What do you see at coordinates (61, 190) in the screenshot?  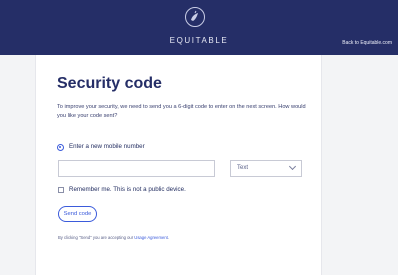 I see `remember-me-checkbox` at bounding box center [61, 190].